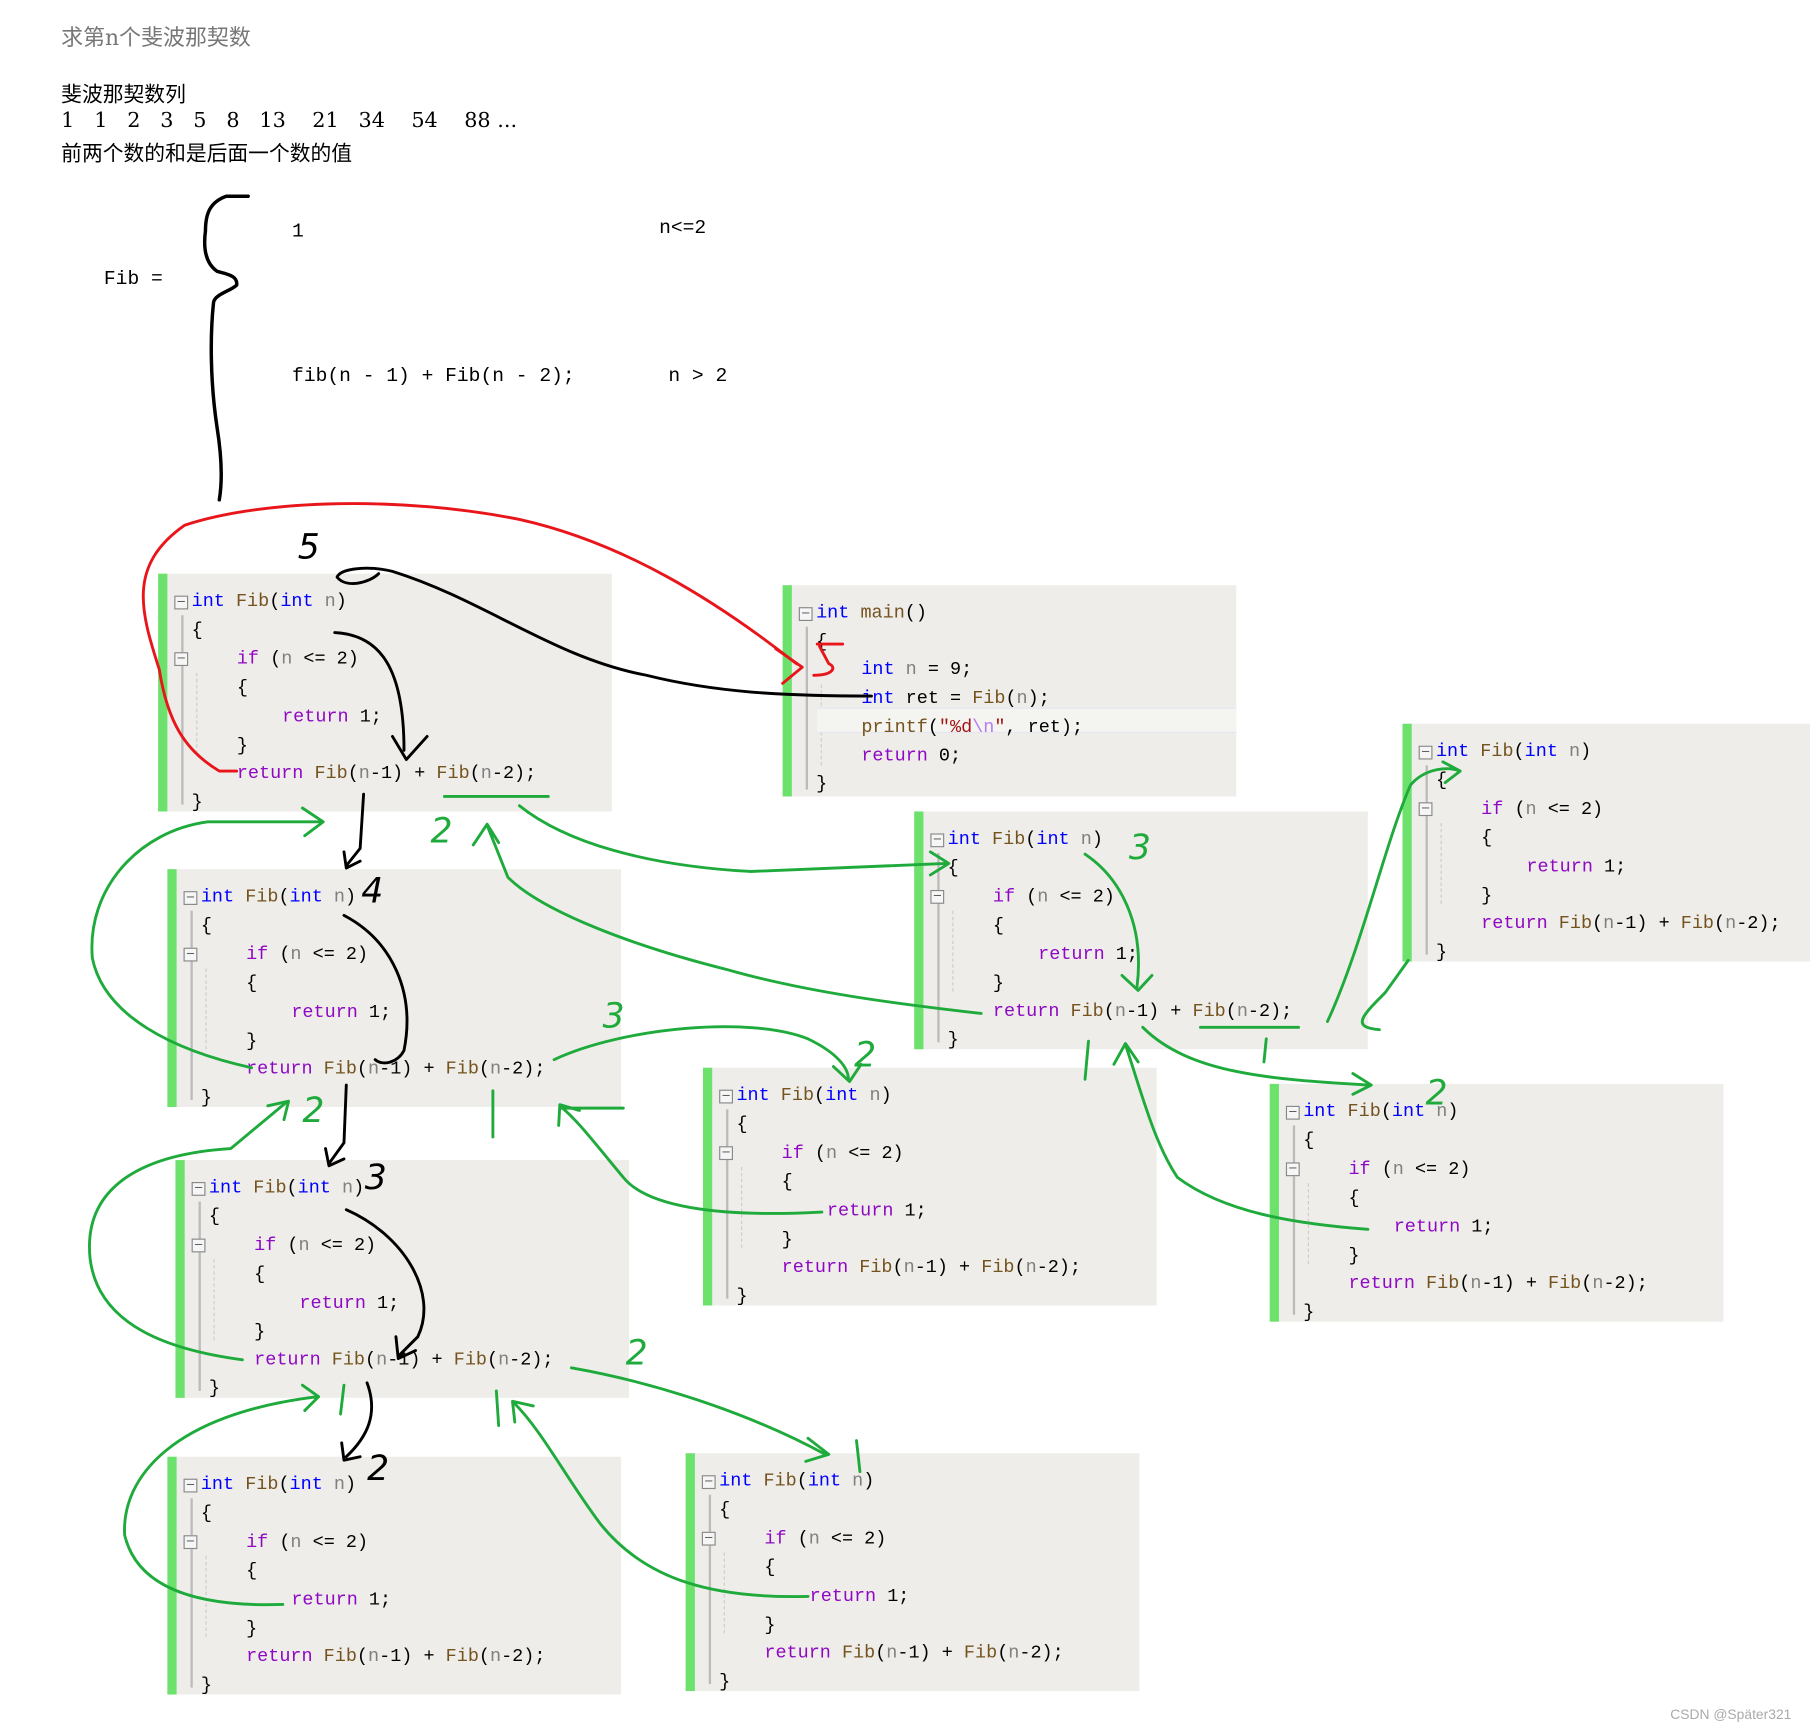 The height and width of the screenshot is (1733, 1810). What do you see at coordinates (385, 1284) in the screenshot?
I see `step-arrow-e` at bounding box center [385, 1284].